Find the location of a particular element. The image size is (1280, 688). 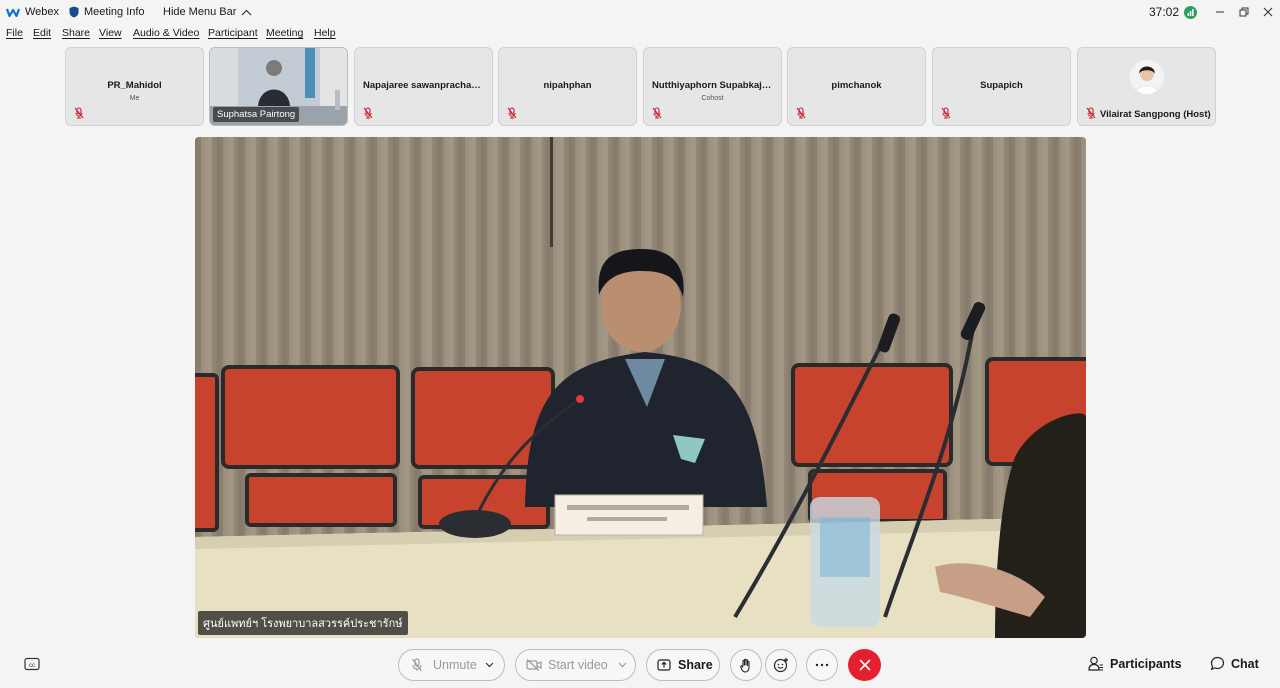

close-window-button is located at coordinates (1268, 12).